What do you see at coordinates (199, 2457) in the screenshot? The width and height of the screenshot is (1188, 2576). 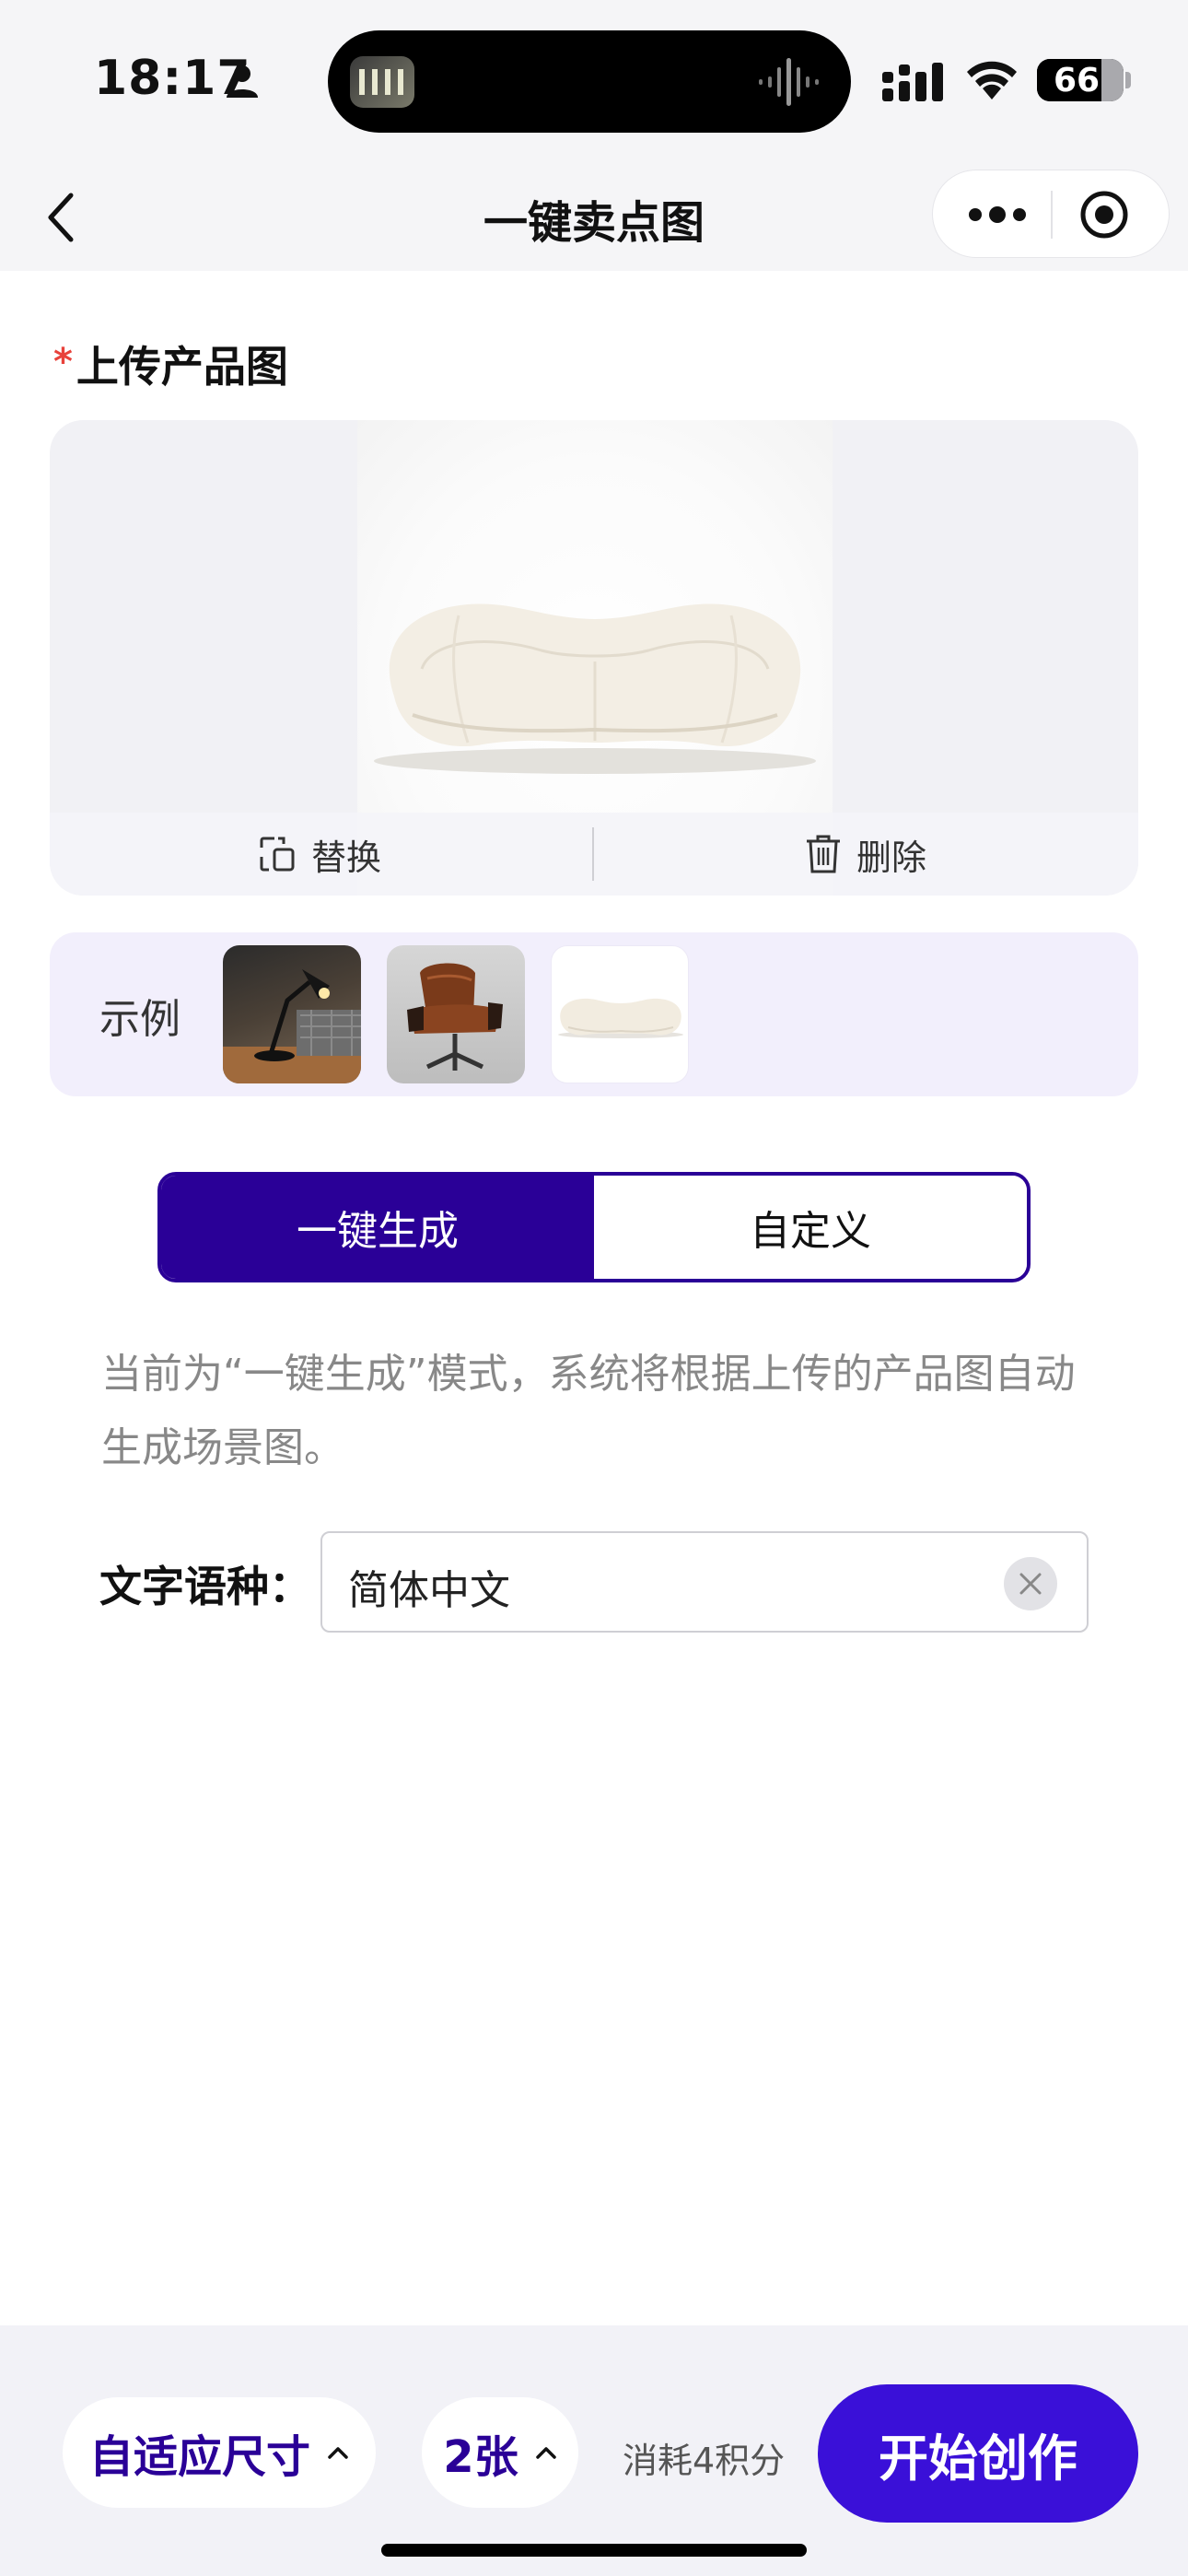 I see `size-selector-label: 自适应尺寸` at bounding box center [199, 2457].